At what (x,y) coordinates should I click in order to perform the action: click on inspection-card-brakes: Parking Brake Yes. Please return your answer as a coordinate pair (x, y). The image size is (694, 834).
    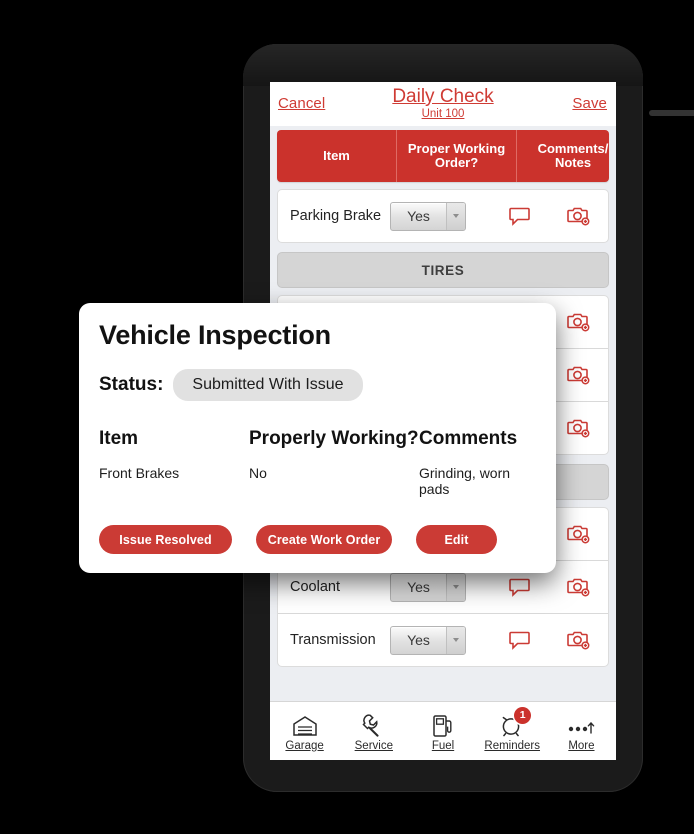
    Looking at the image, I should click on (443, 216).